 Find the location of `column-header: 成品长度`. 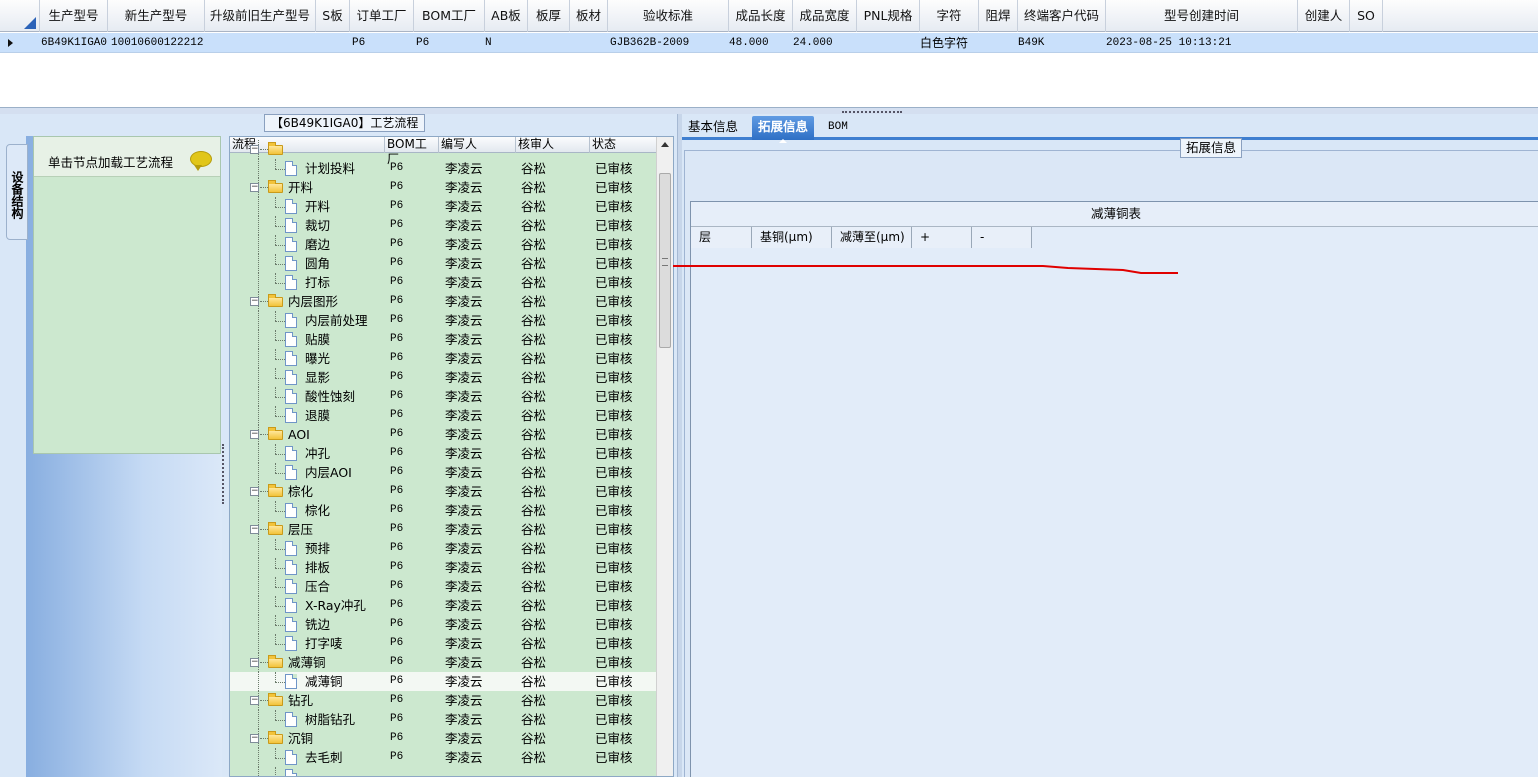

column-header: 成品长度 is located at coordinates (761, 16).